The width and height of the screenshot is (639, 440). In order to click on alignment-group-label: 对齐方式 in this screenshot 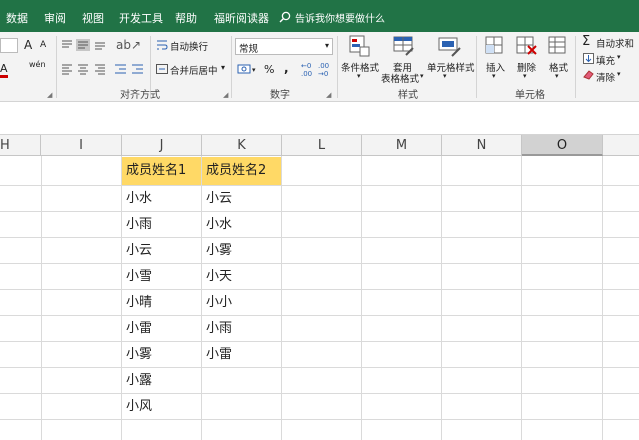, I will do `click(140, 95)`.